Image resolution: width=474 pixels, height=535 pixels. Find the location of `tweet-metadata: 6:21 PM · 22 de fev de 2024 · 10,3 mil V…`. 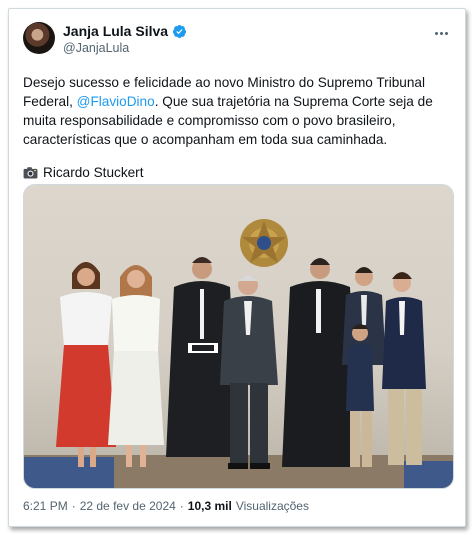

tweet-metadata: 6:21 PM · 22 de fev de 2024 · 10,3 mil V… is located at coordinates (166, 506).